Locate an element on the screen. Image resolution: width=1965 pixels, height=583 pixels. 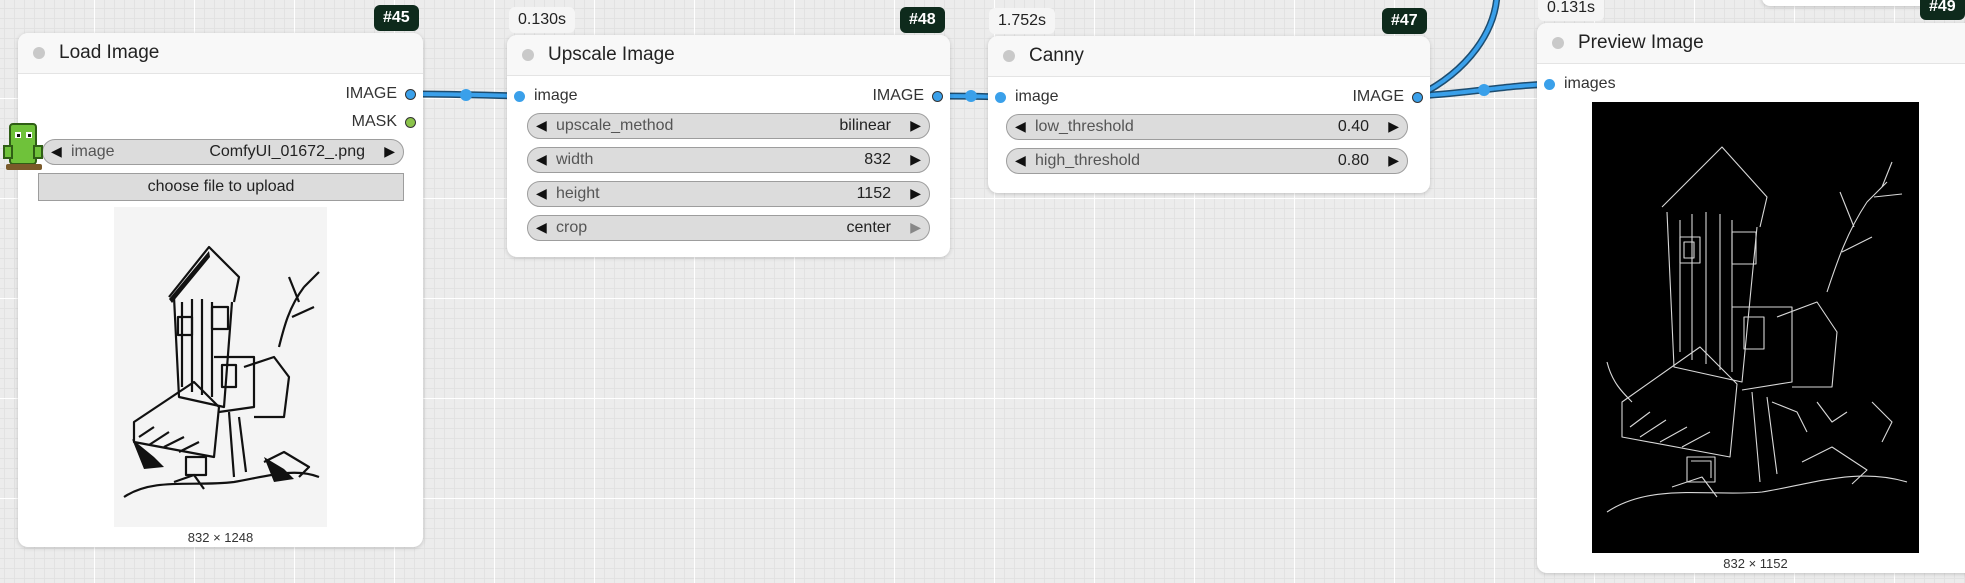
widget-label: crop is located at coordinates (572, 227).